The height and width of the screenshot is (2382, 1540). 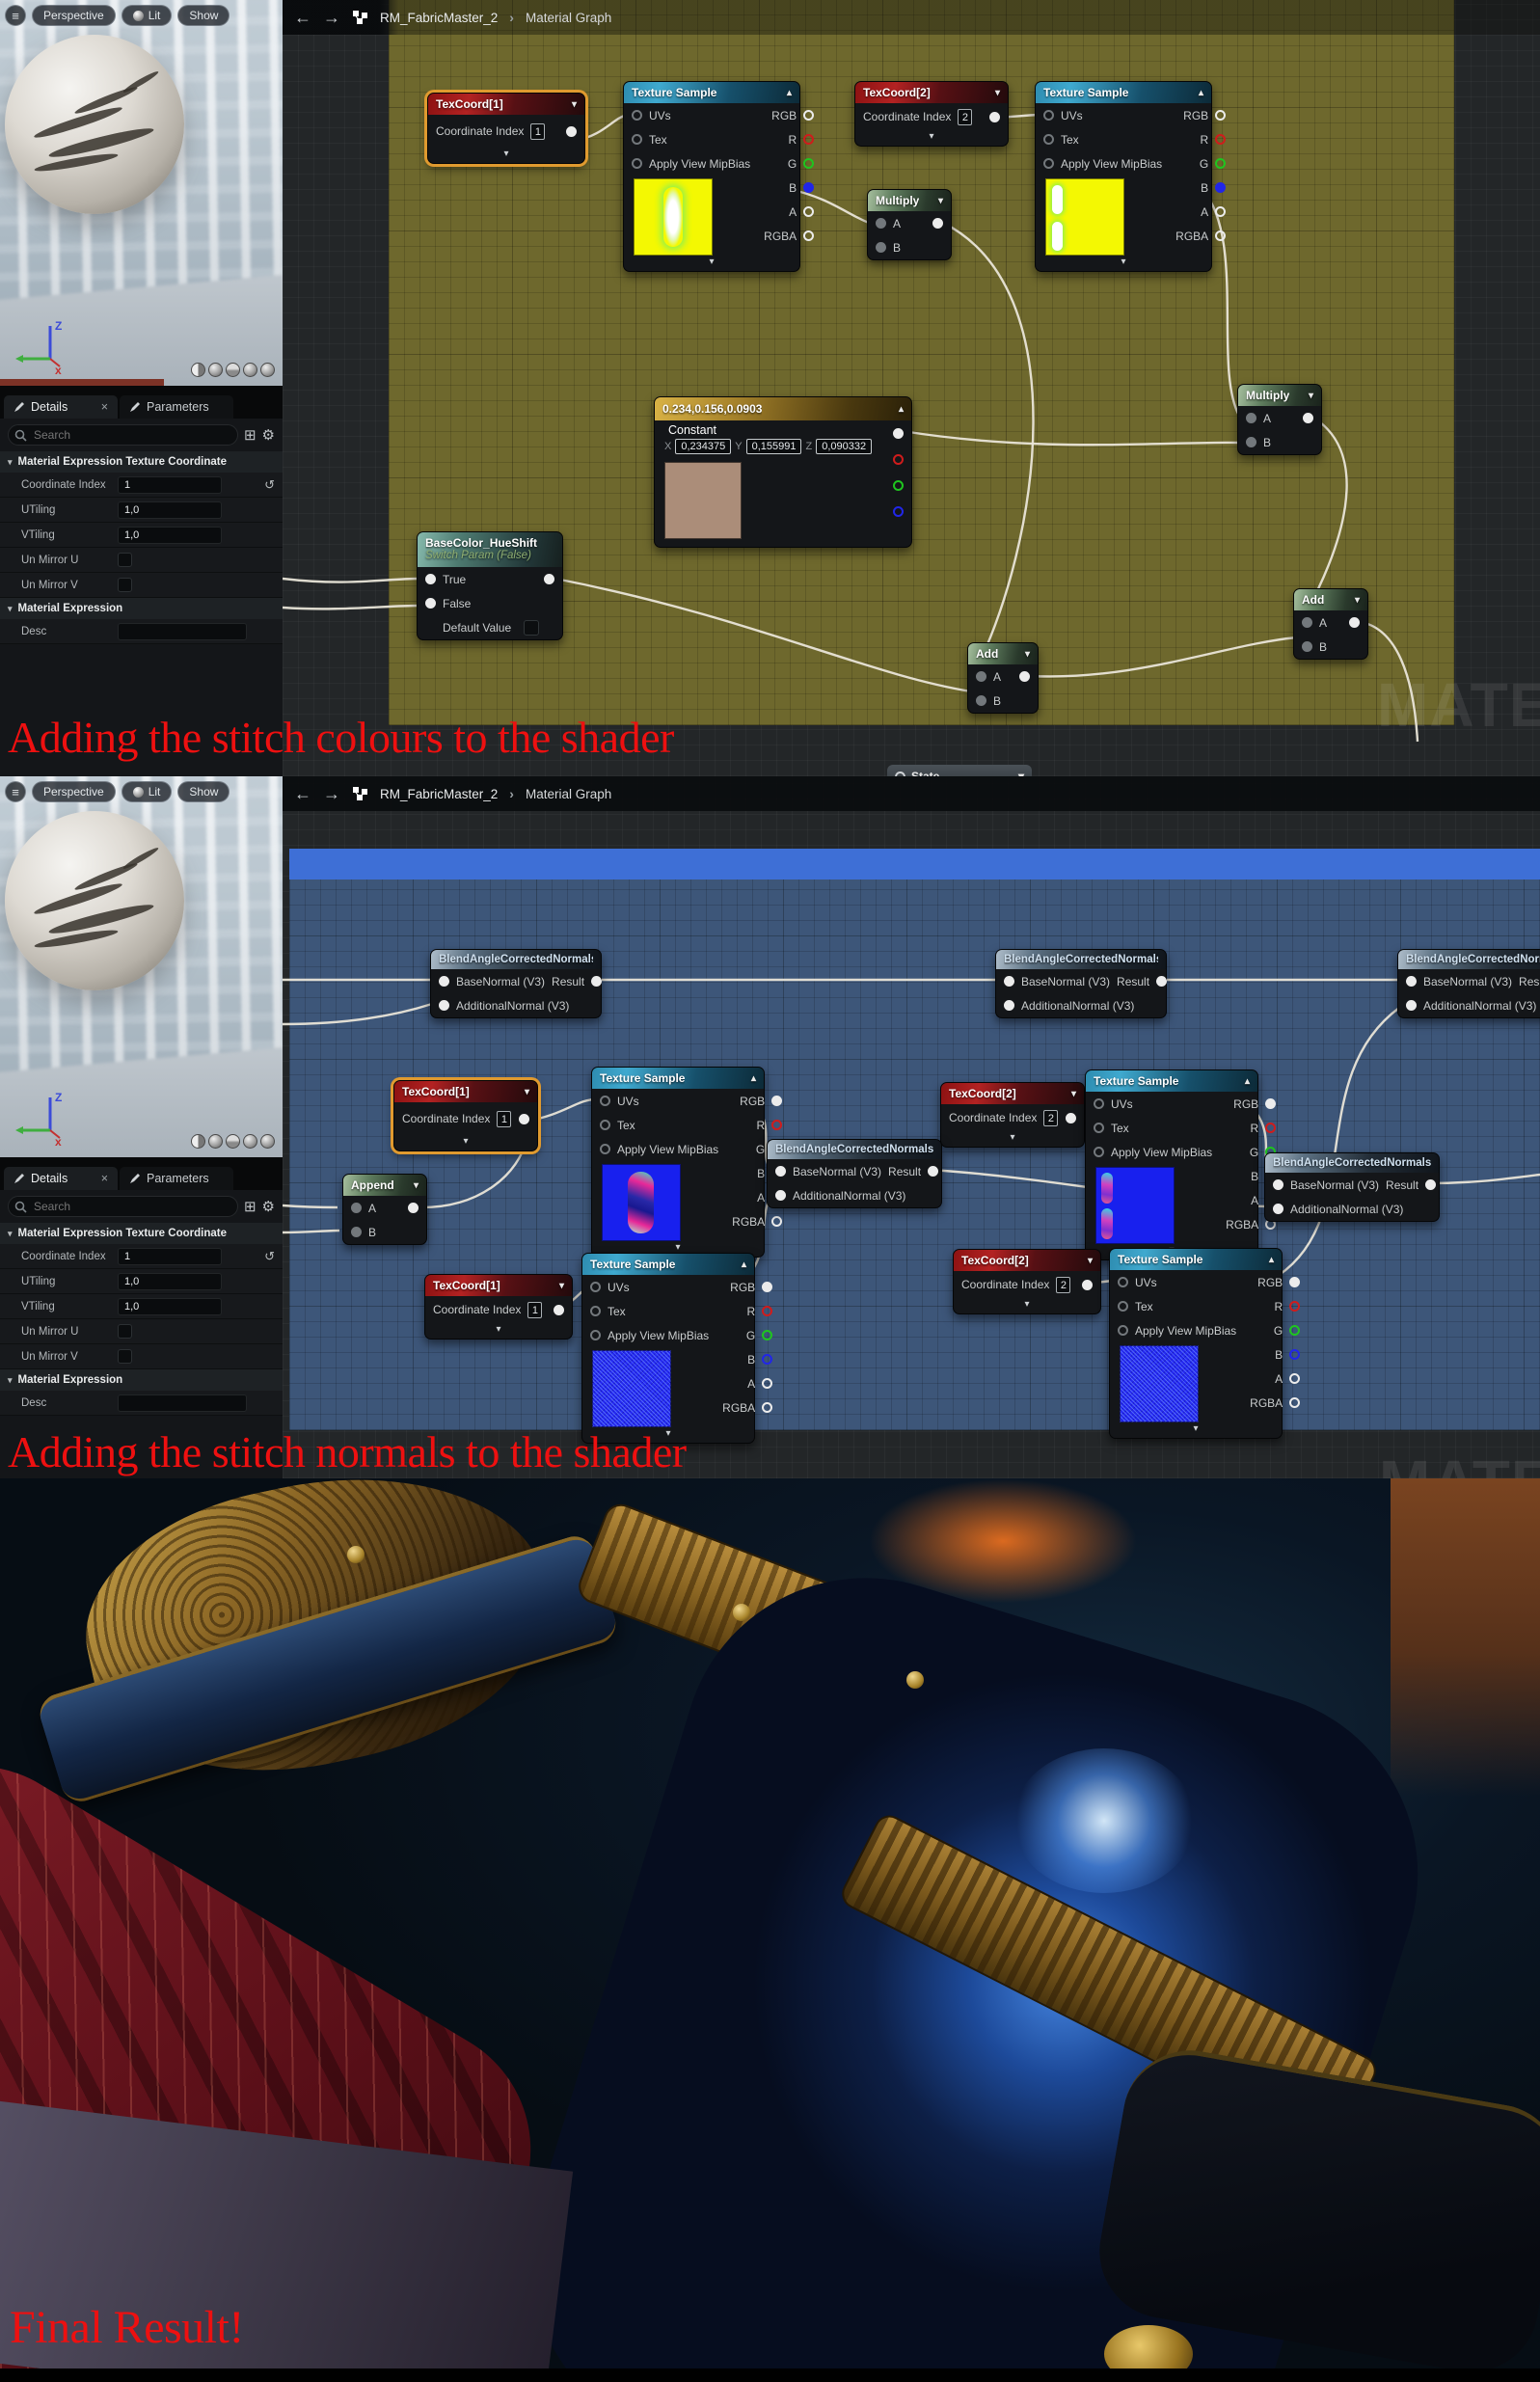 I want to click on preview-shape-icons, so click(x=233, y=1141).